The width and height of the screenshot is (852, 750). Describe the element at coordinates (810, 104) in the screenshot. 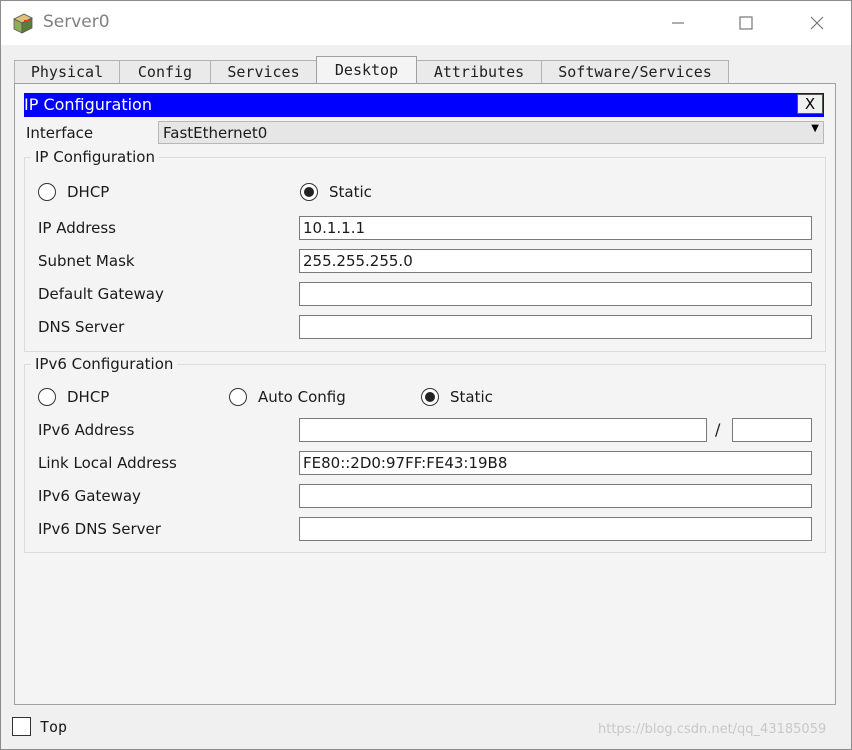

I see `ip-config-close-button: X` at that location.